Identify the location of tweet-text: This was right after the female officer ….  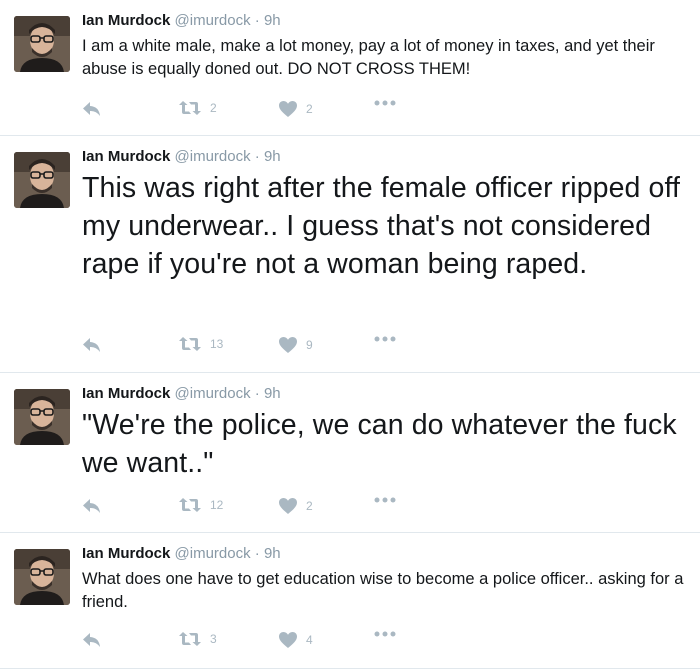
(381, 226).